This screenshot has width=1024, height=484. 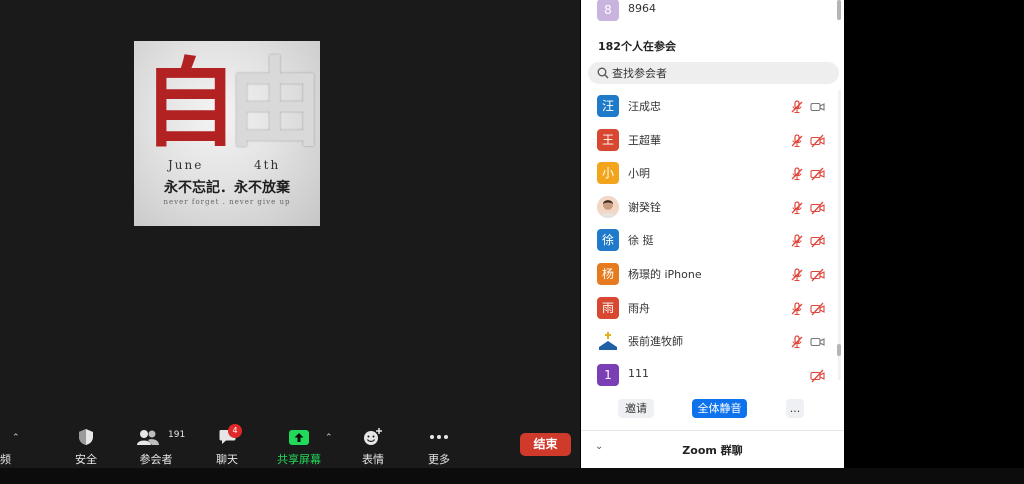 What do you see at coordinates (712, 375) in the screenshot?
I see `participant-row: 1 111` at bounding box center [712, 375].